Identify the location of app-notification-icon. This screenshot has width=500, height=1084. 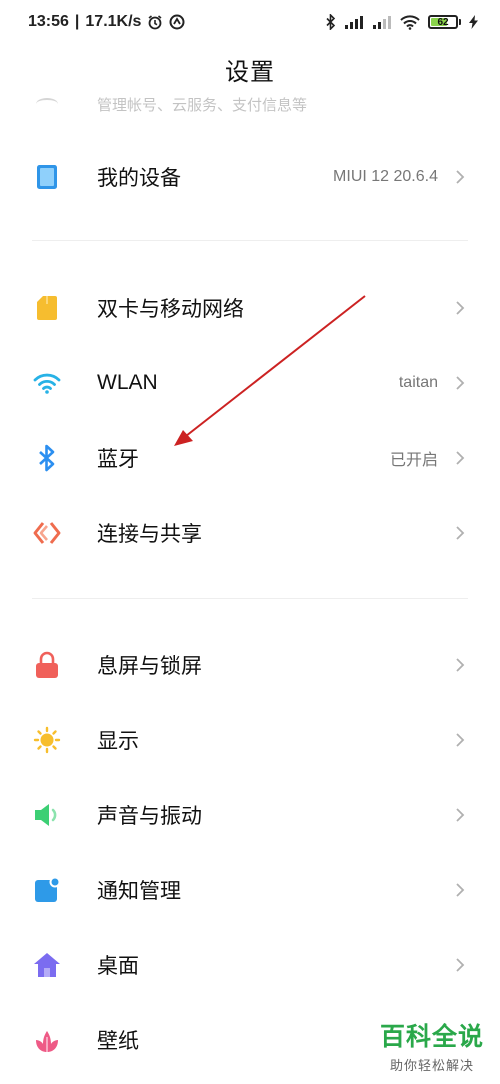
(177, 22).